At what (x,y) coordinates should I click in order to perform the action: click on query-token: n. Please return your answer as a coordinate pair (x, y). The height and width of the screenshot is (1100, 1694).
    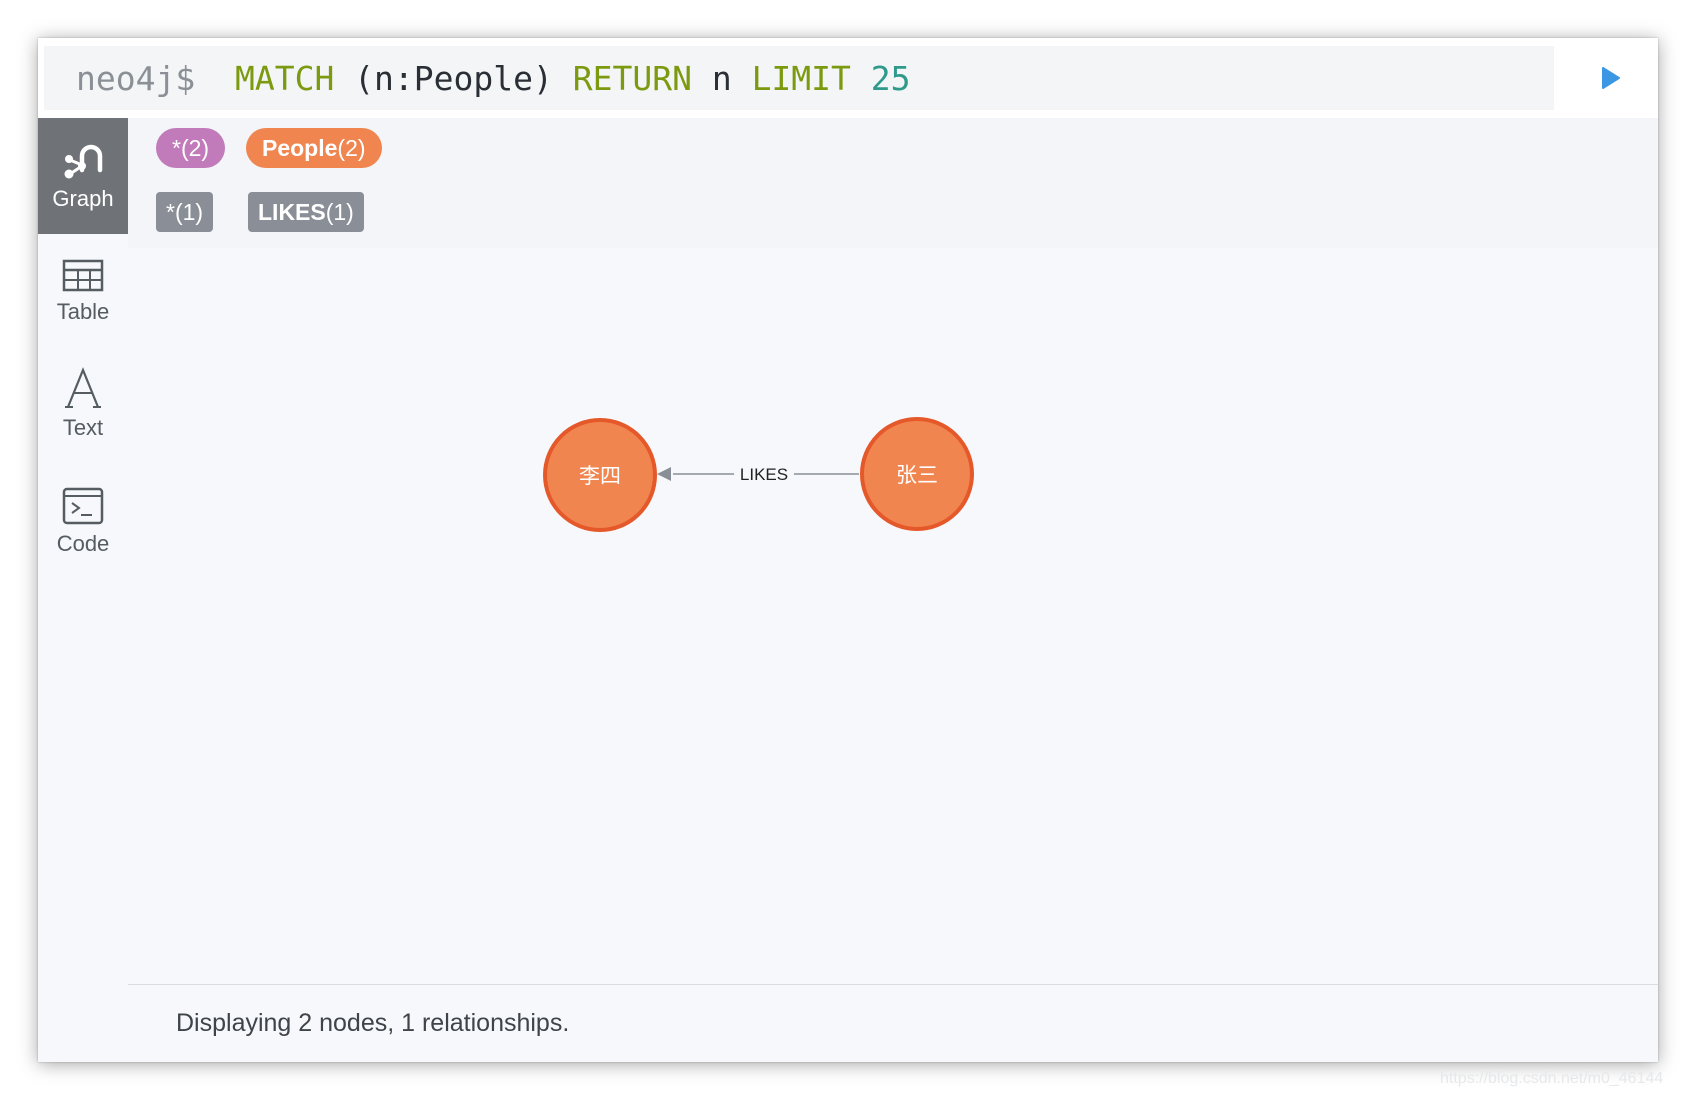
    Looking at the image, I should click on (721, 78).